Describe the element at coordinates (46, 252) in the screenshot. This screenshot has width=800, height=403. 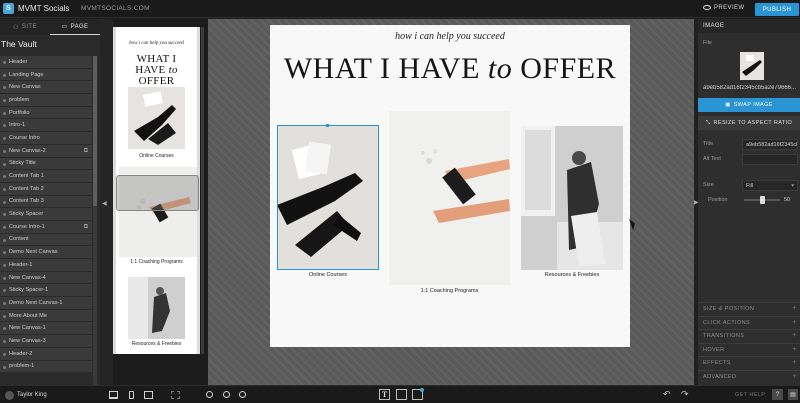
I see `layer-item: Demo Next Canvas` at that location.